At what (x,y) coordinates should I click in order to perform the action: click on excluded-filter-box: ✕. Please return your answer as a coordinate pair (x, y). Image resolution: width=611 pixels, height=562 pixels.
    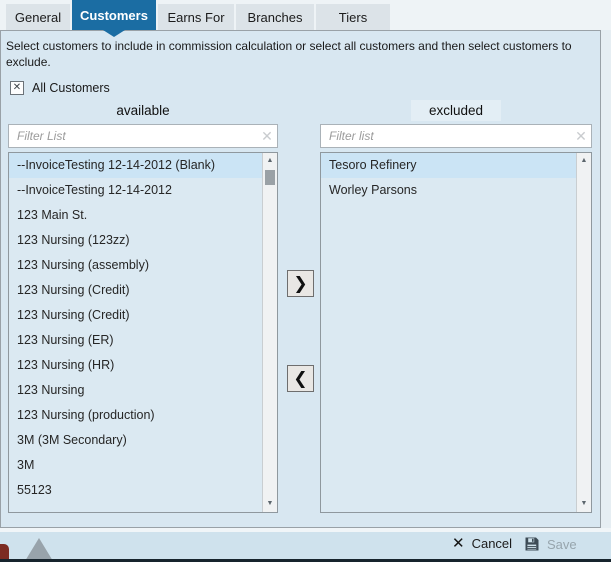
    Looking at the image, I should click on (456, 136).